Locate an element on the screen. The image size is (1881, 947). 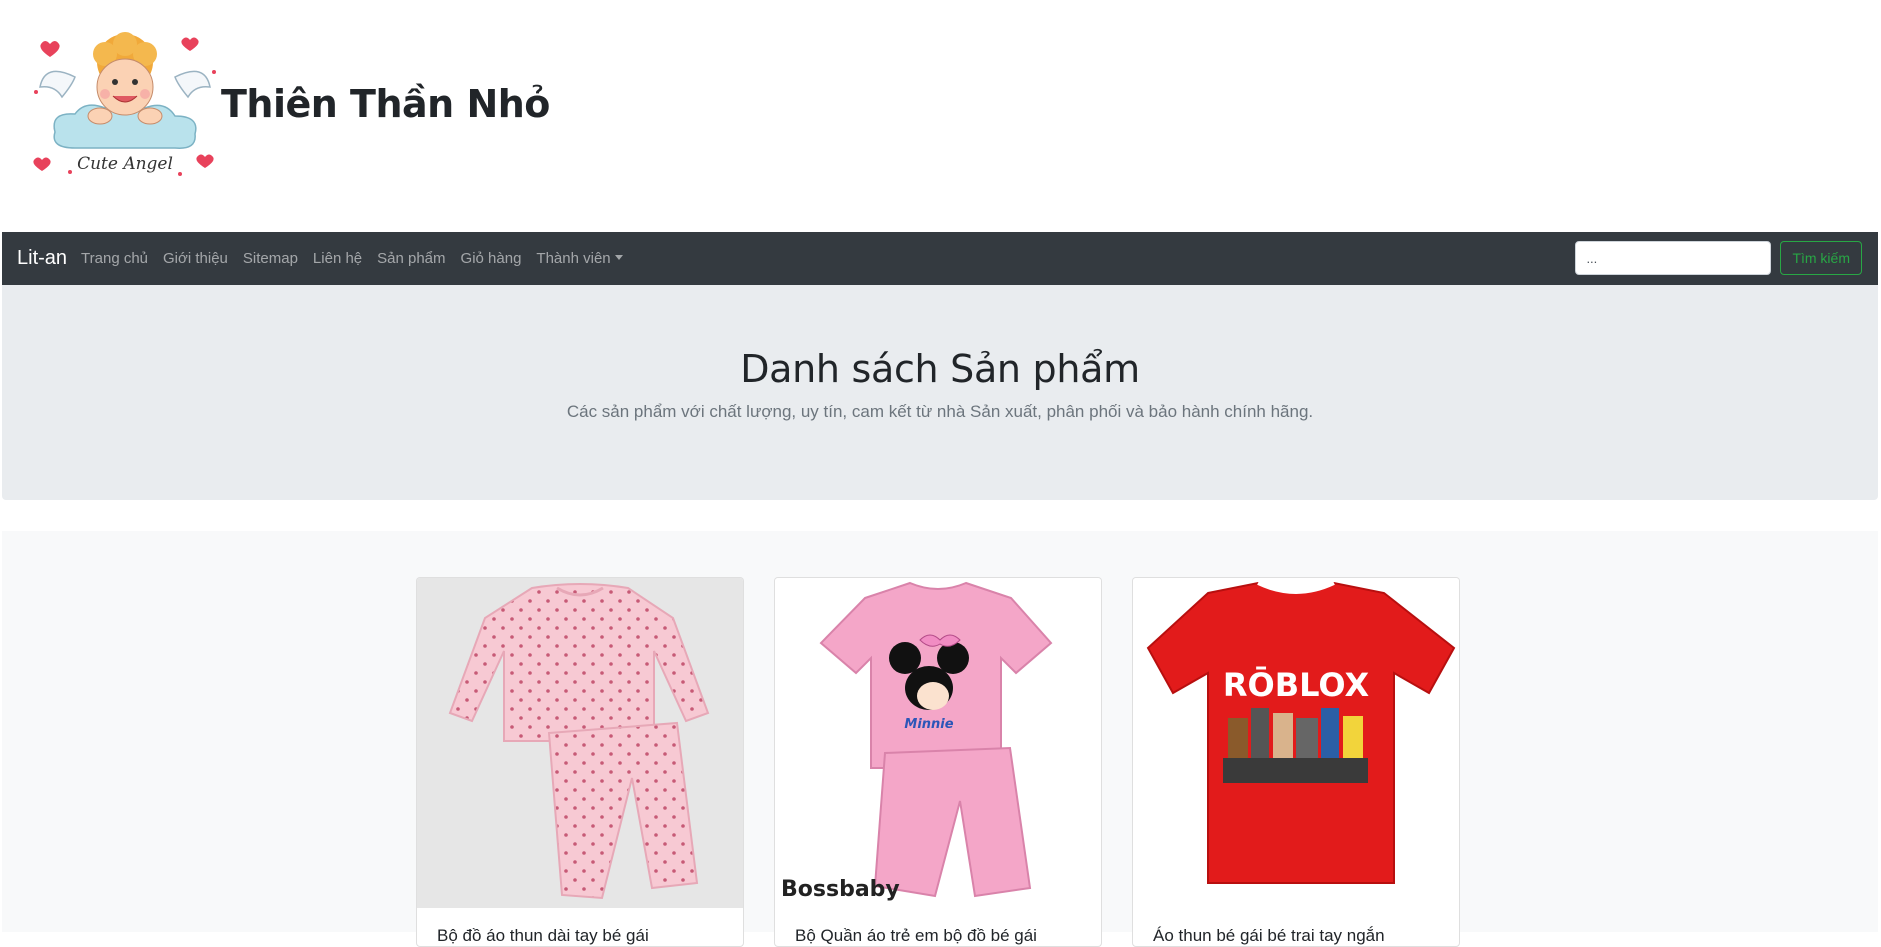
minnie-outfit-image: Minnie Bossbaby is located at coordinates (938, 743).